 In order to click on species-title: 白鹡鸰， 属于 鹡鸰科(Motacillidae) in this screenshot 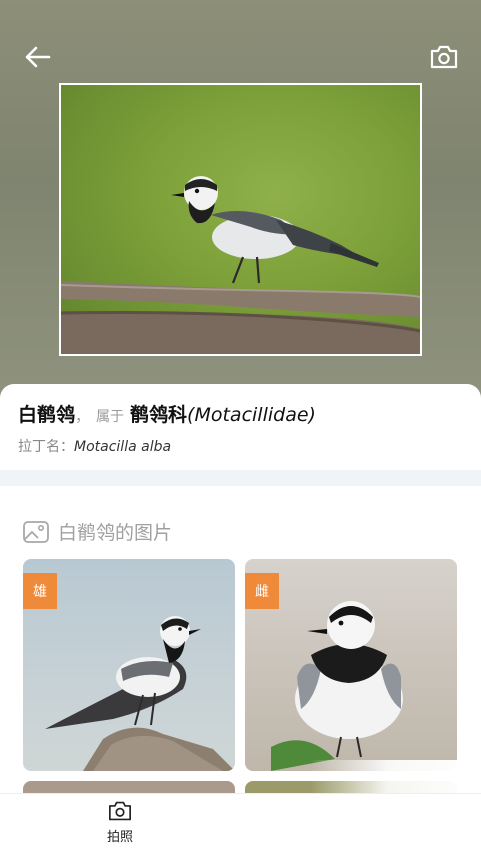, I will do `click(167, 413)`.